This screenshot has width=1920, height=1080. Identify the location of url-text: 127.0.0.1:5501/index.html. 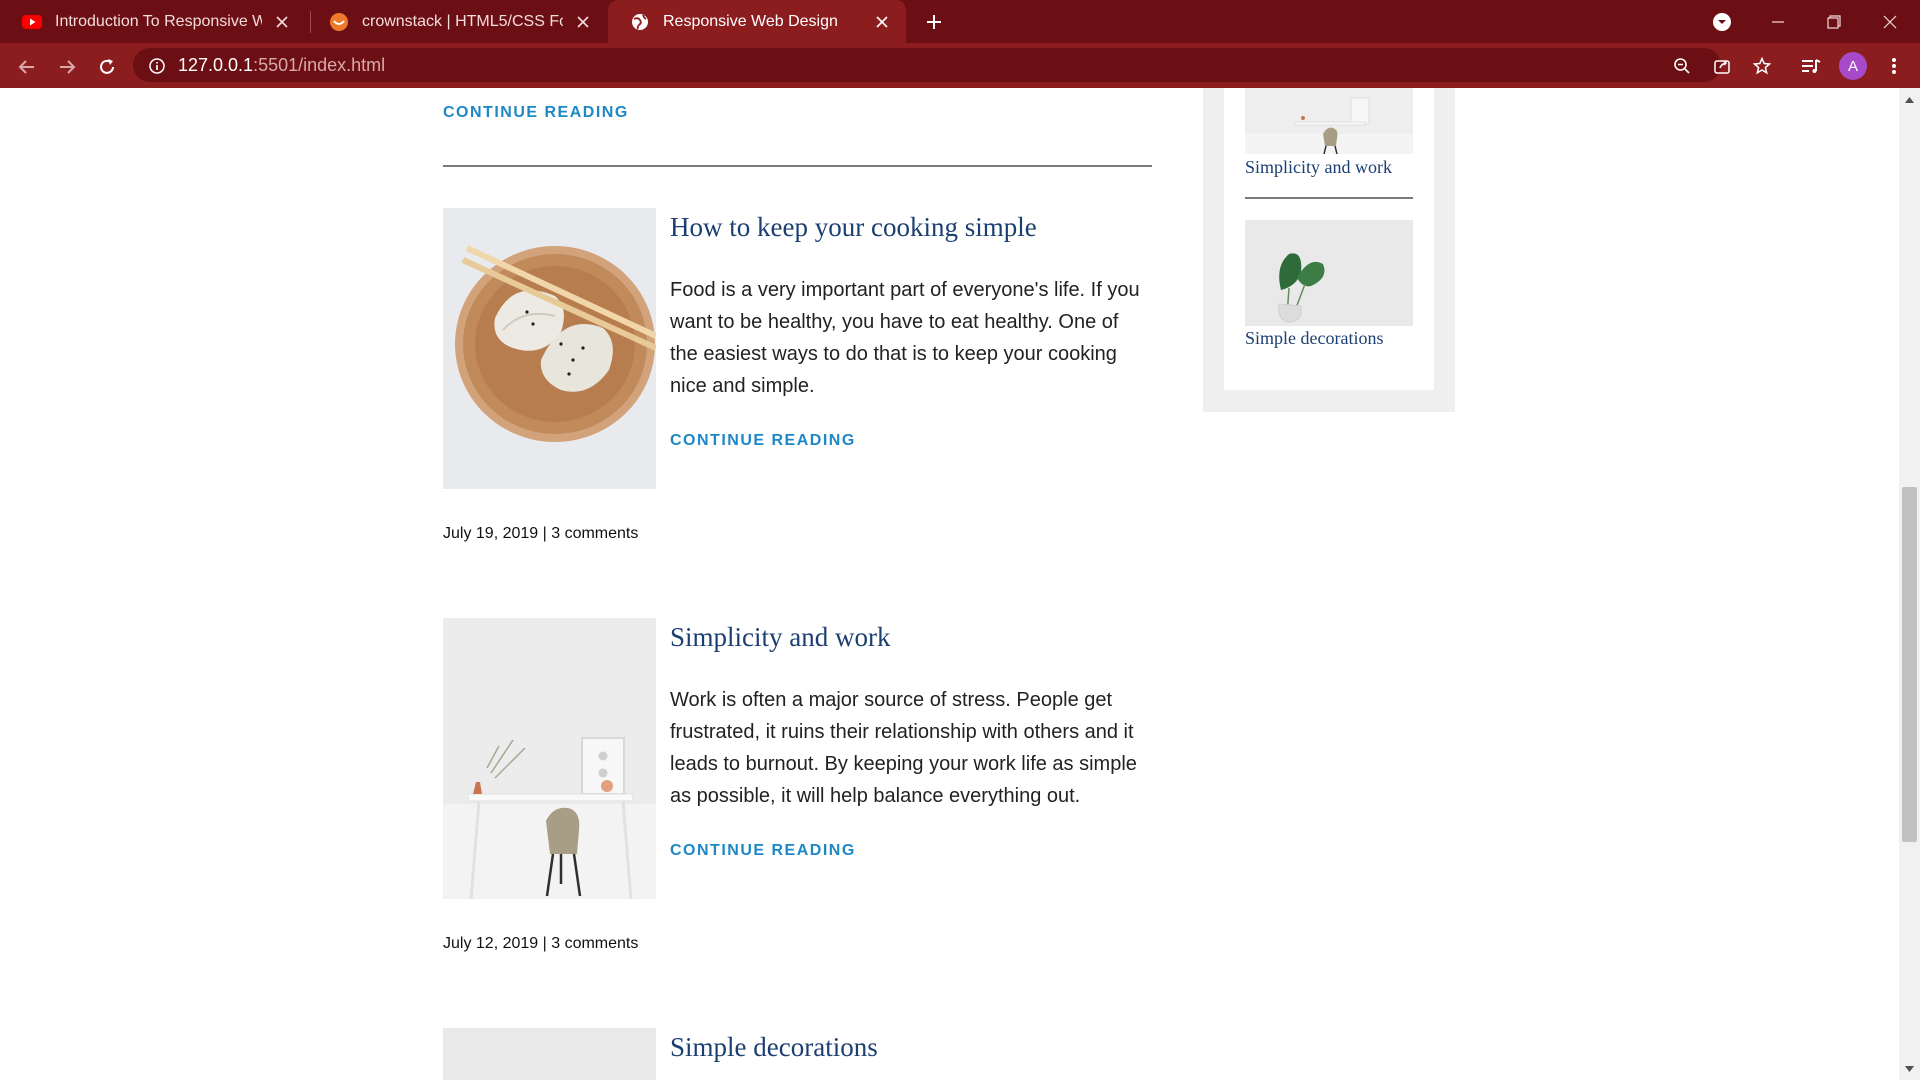
(281, 65).